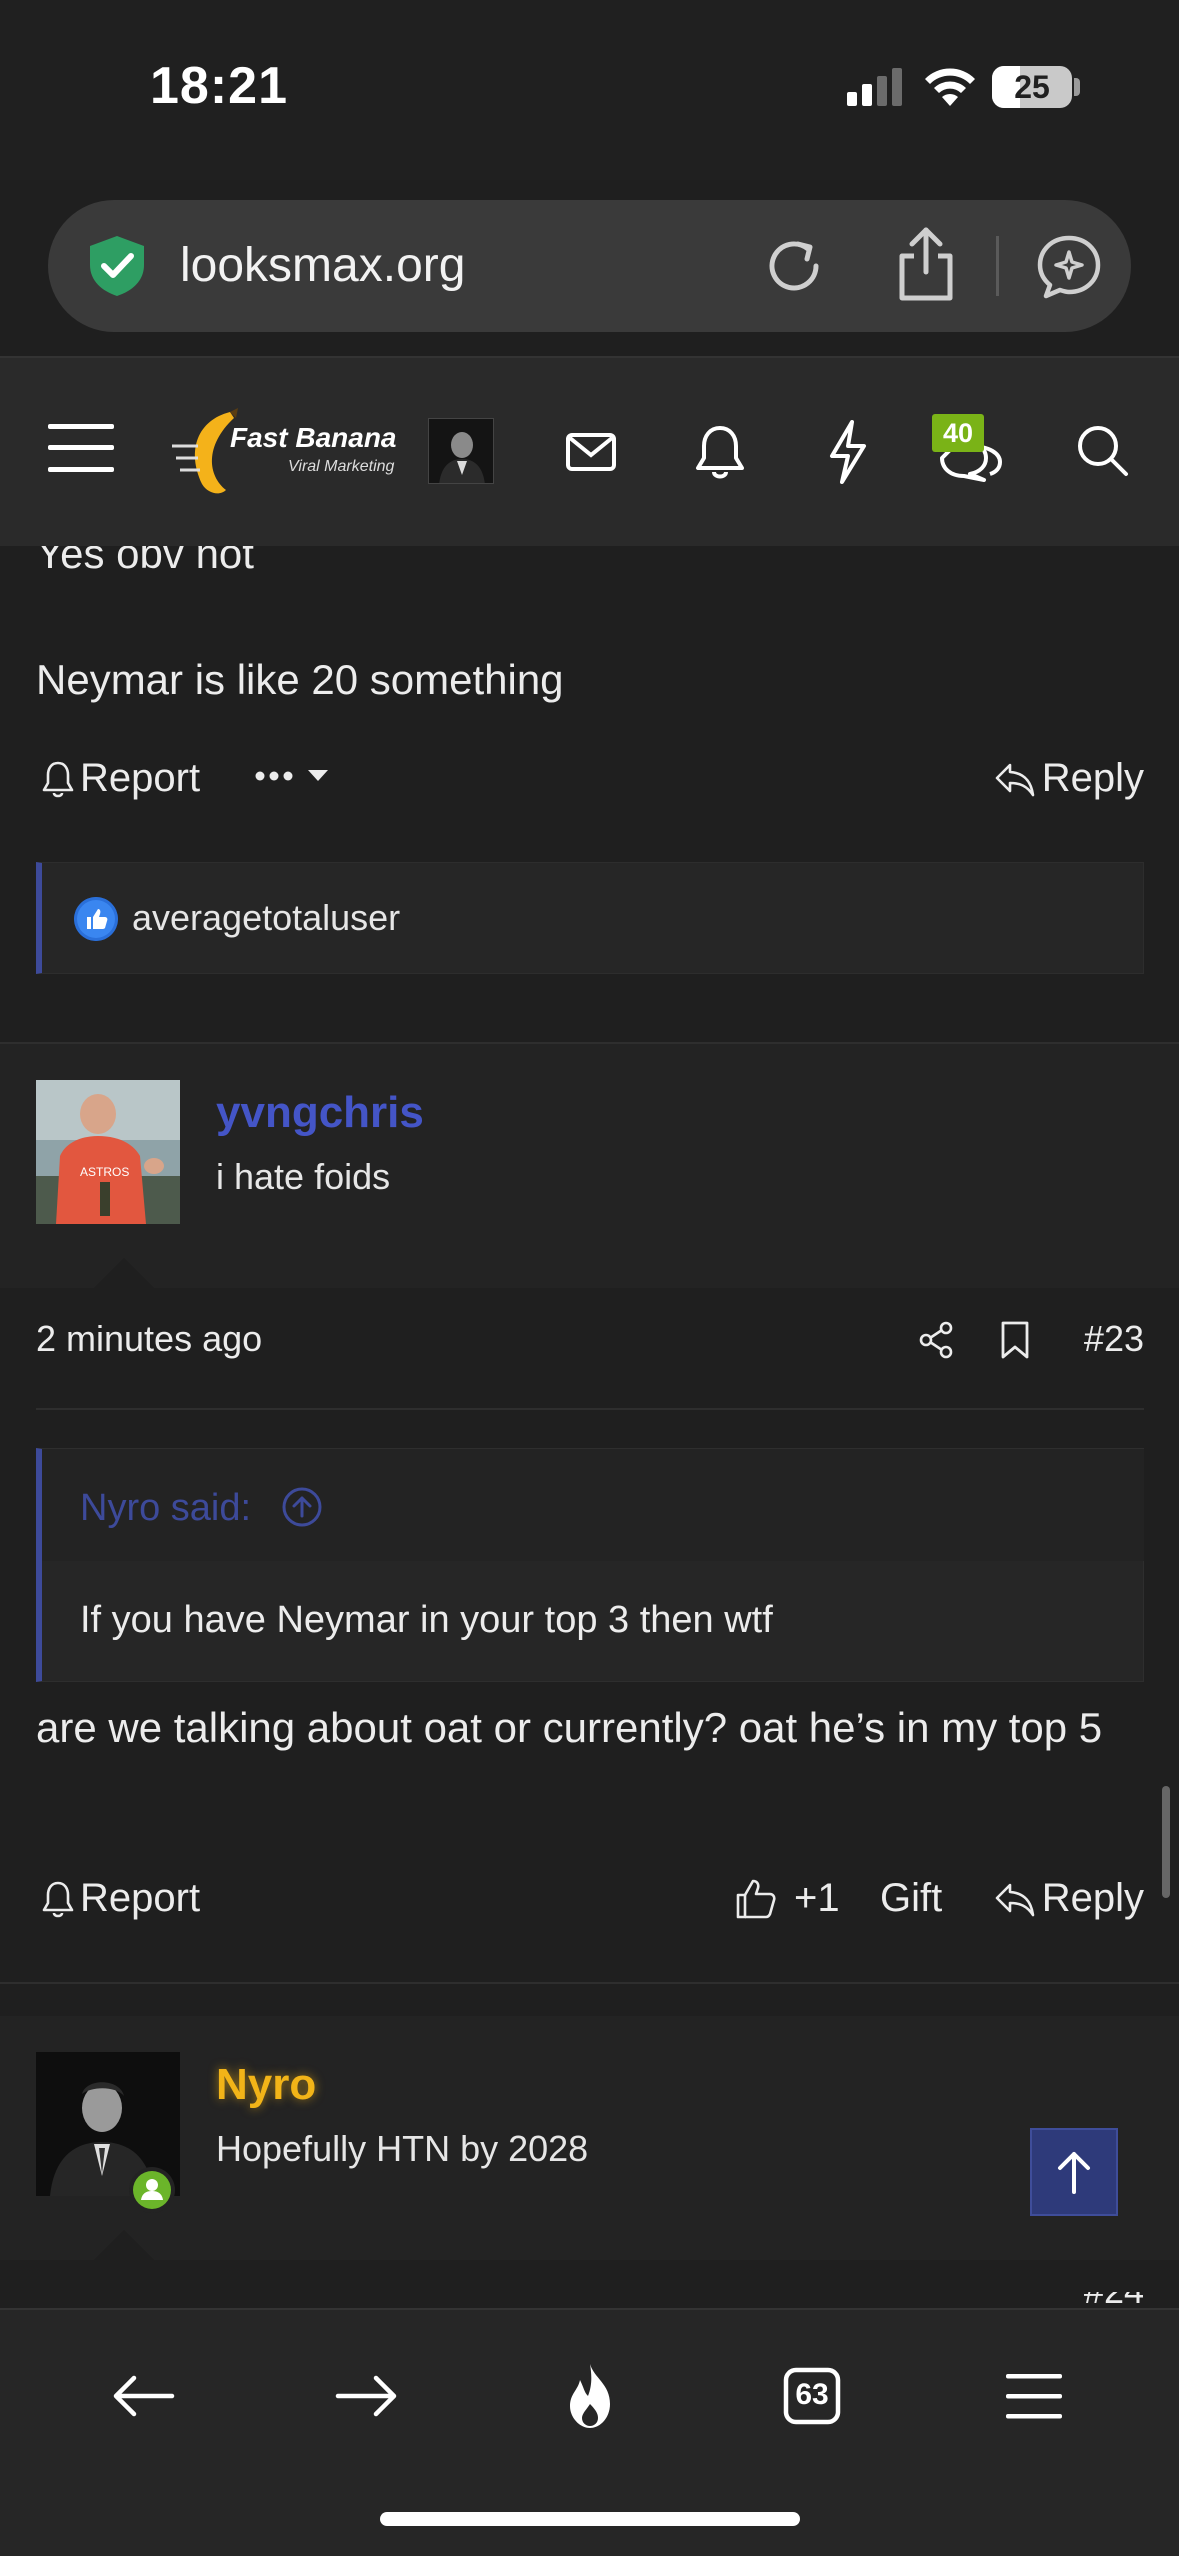 The height and width of the screenshot is (2556, 1179). I want to click on like-count: +1, so click(817, 1898).